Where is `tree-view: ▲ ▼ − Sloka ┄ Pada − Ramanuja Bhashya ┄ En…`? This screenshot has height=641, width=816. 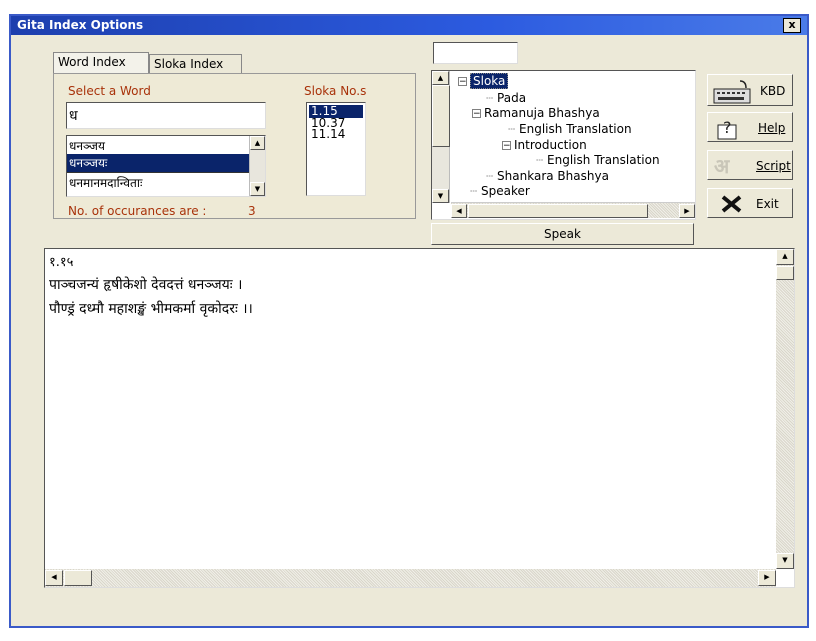
tree-view: ▲ ▼ − Sloka ┄ Pada − Ramanuja Bhashya ┄ En… is located at coordinates (563, 145).